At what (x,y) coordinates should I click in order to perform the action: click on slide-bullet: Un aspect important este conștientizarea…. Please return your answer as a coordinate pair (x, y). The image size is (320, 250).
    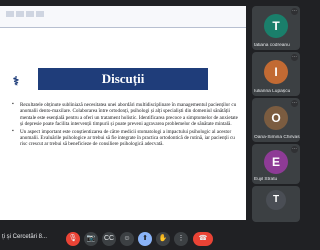
    Looking at the image, I should click on (125, 138).